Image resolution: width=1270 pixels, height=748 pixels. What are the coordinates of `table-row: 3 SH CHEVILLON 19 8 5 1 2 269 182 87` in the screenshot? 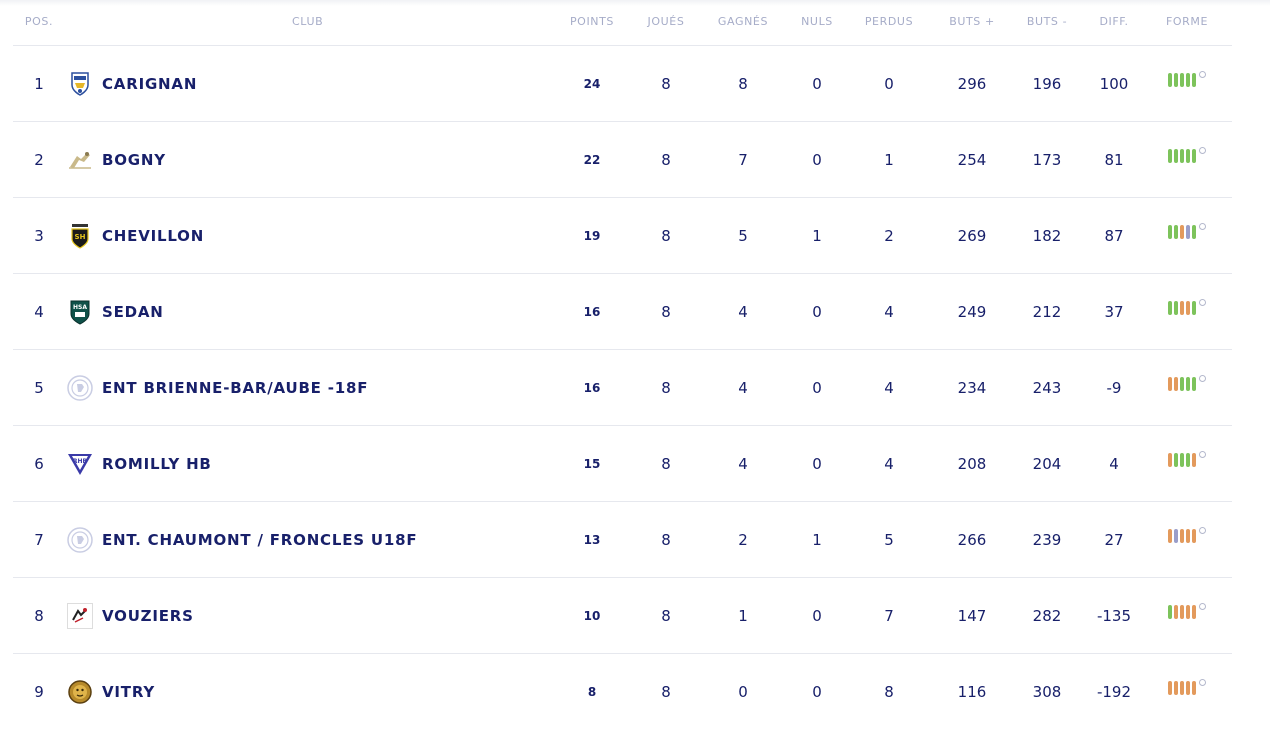 It's located at (622, 236).